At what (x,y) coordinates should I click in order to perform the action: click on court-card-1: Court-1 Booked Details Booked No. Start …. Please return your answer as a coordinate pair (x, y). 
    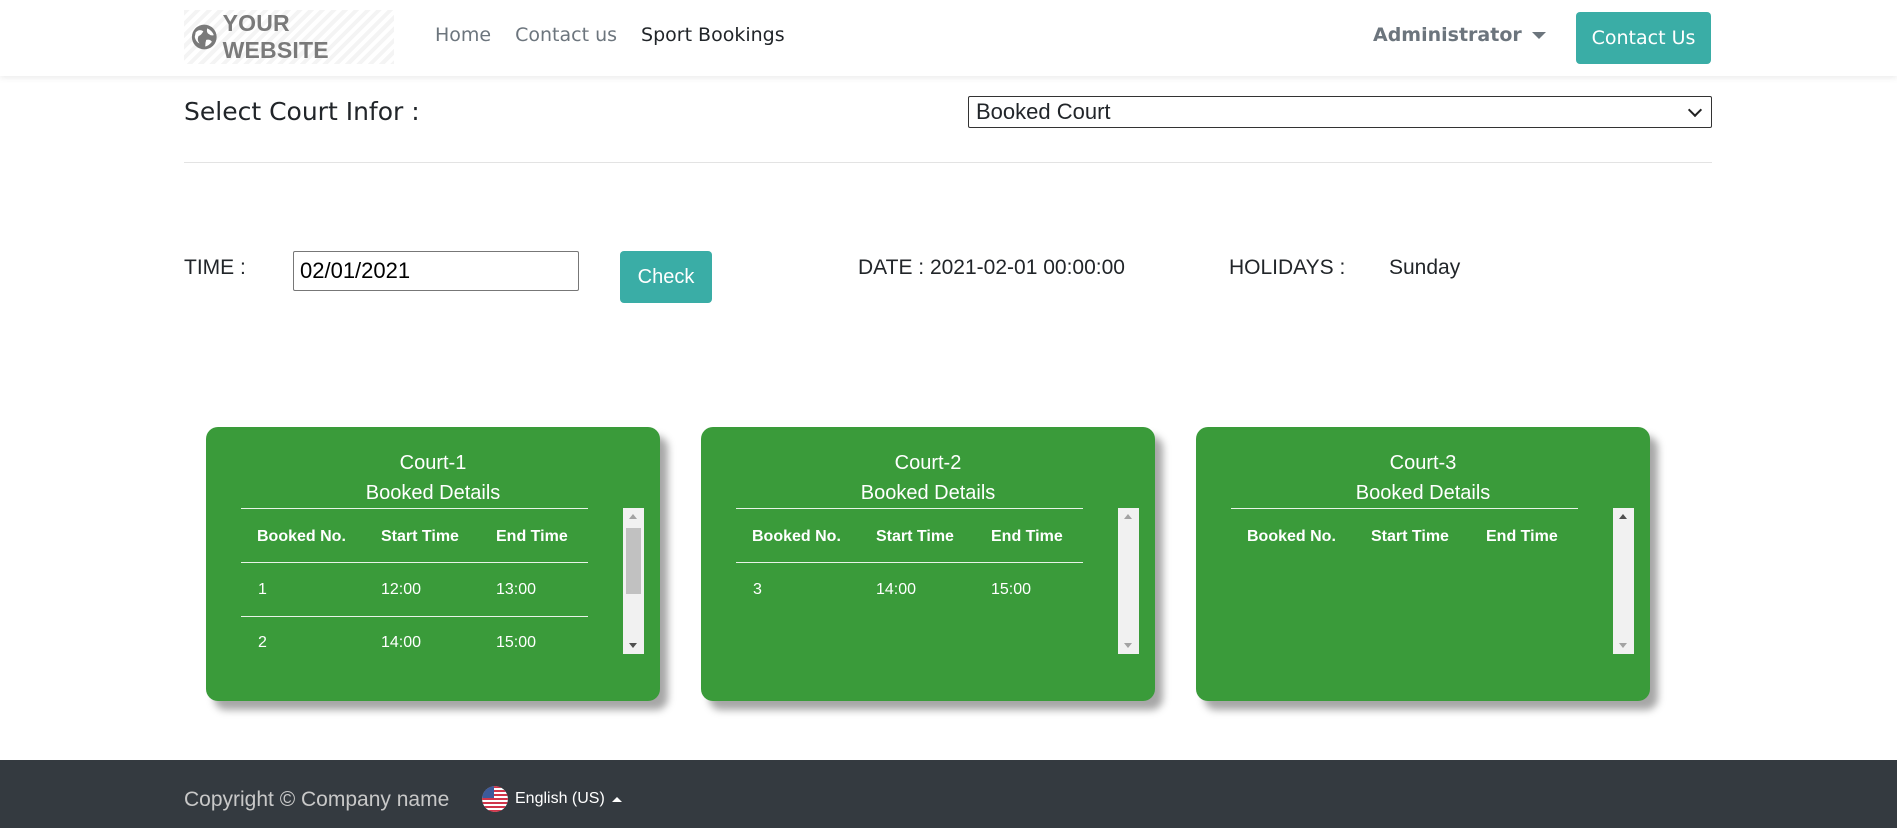
    Looking at the image, I should click on (433, 564).